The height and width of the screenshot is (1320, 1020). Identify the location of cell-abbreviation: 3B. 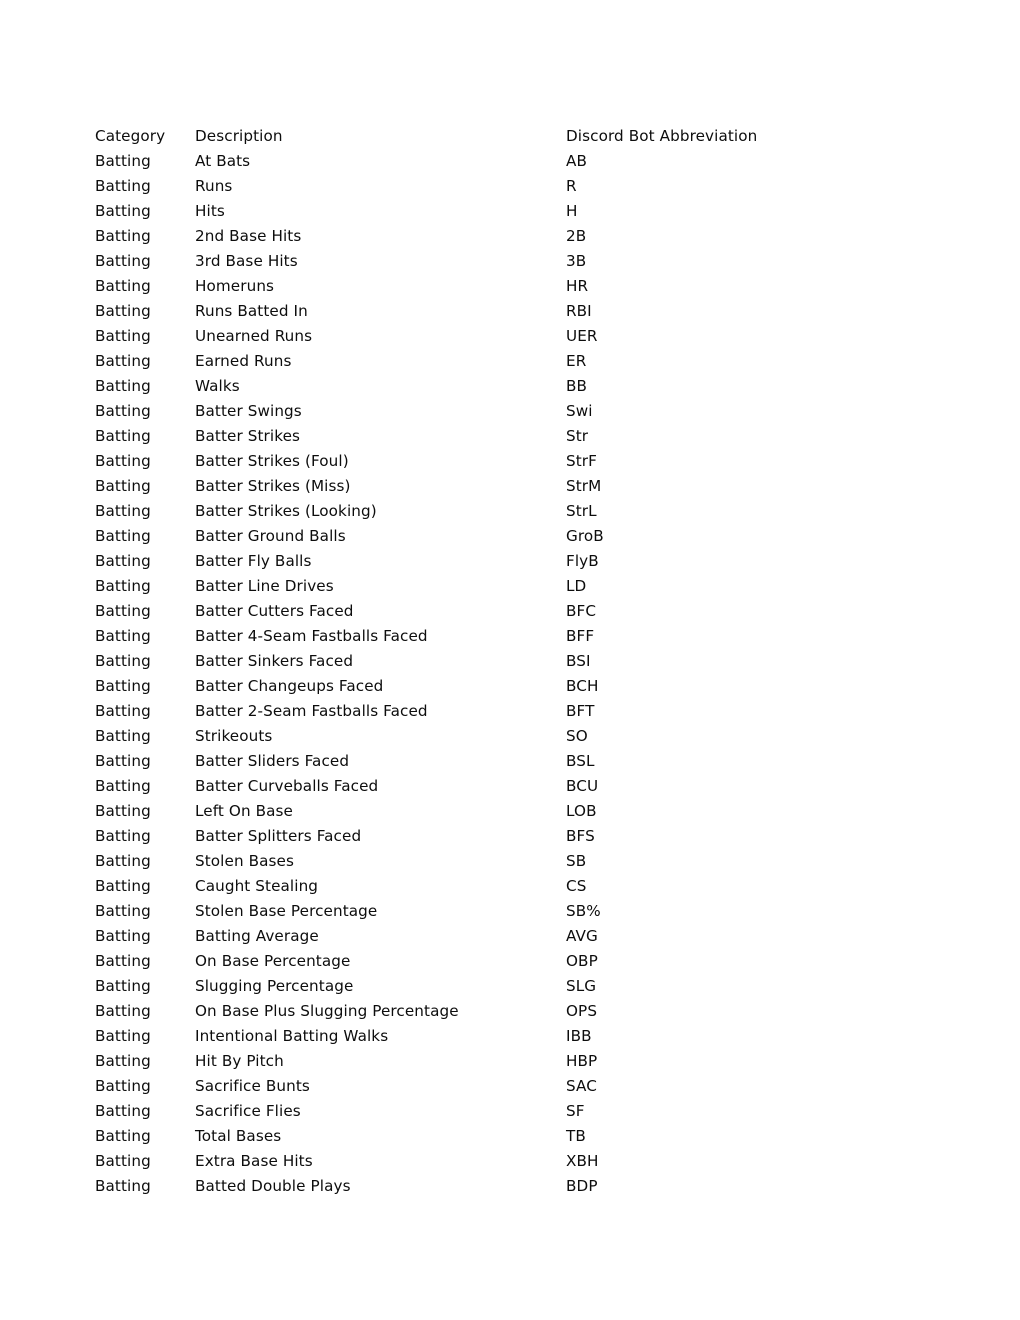
(576, 261).